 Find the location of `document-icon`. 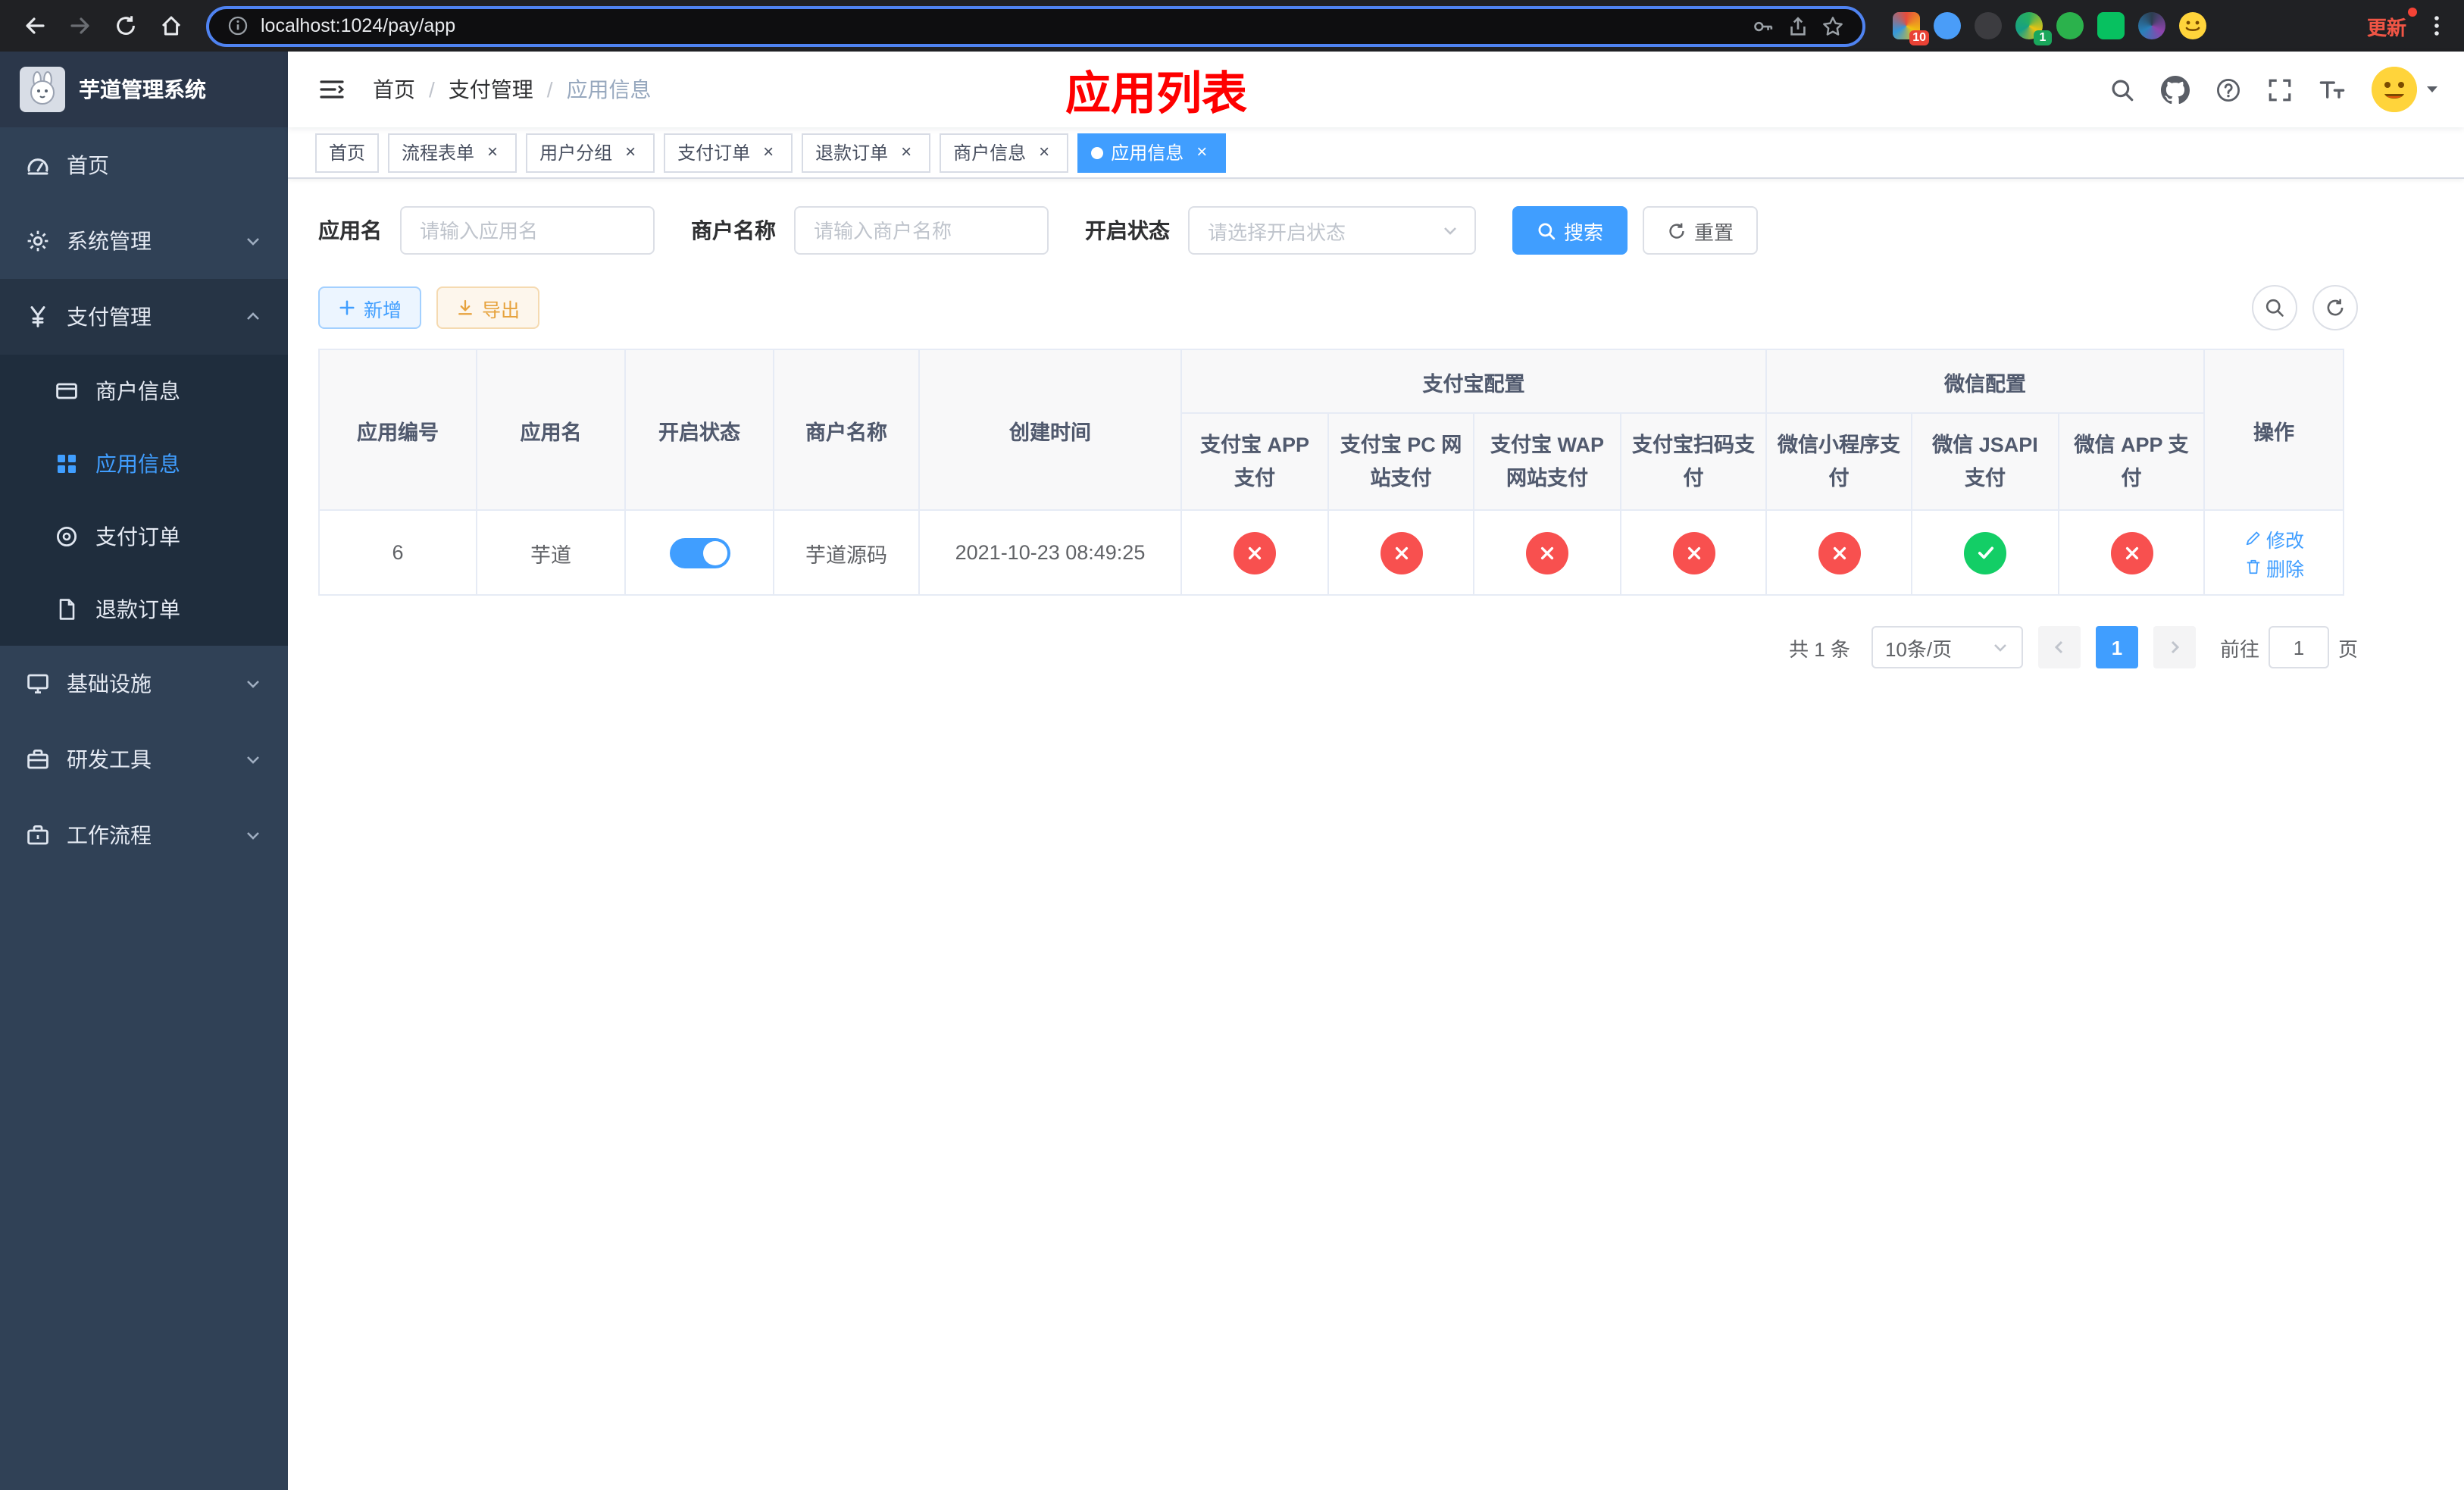

document-icon is located at coordinates (67, 609).